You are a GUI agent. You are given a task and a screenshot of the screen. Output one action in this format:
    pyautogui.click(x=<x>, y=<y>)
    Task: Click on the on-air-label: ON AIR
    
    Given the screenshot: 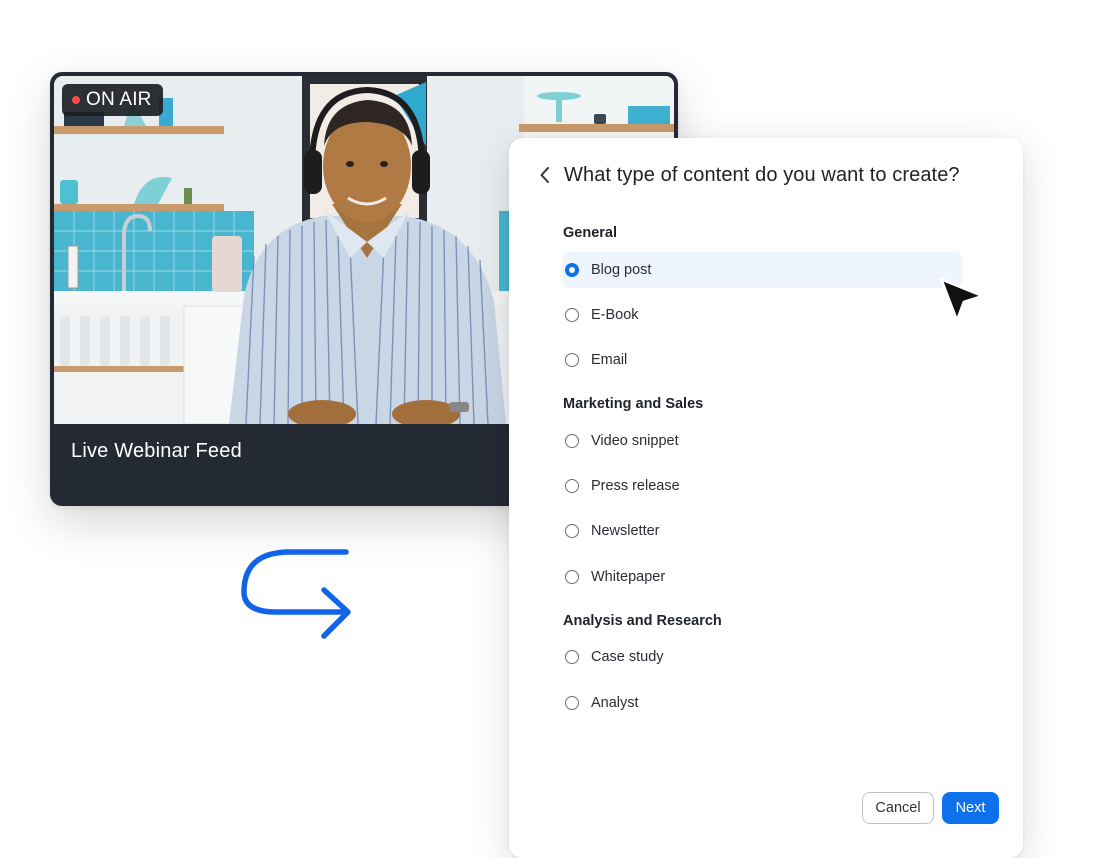 What is the action you would take?
    pyautogui.click(x=119, y=99)
    